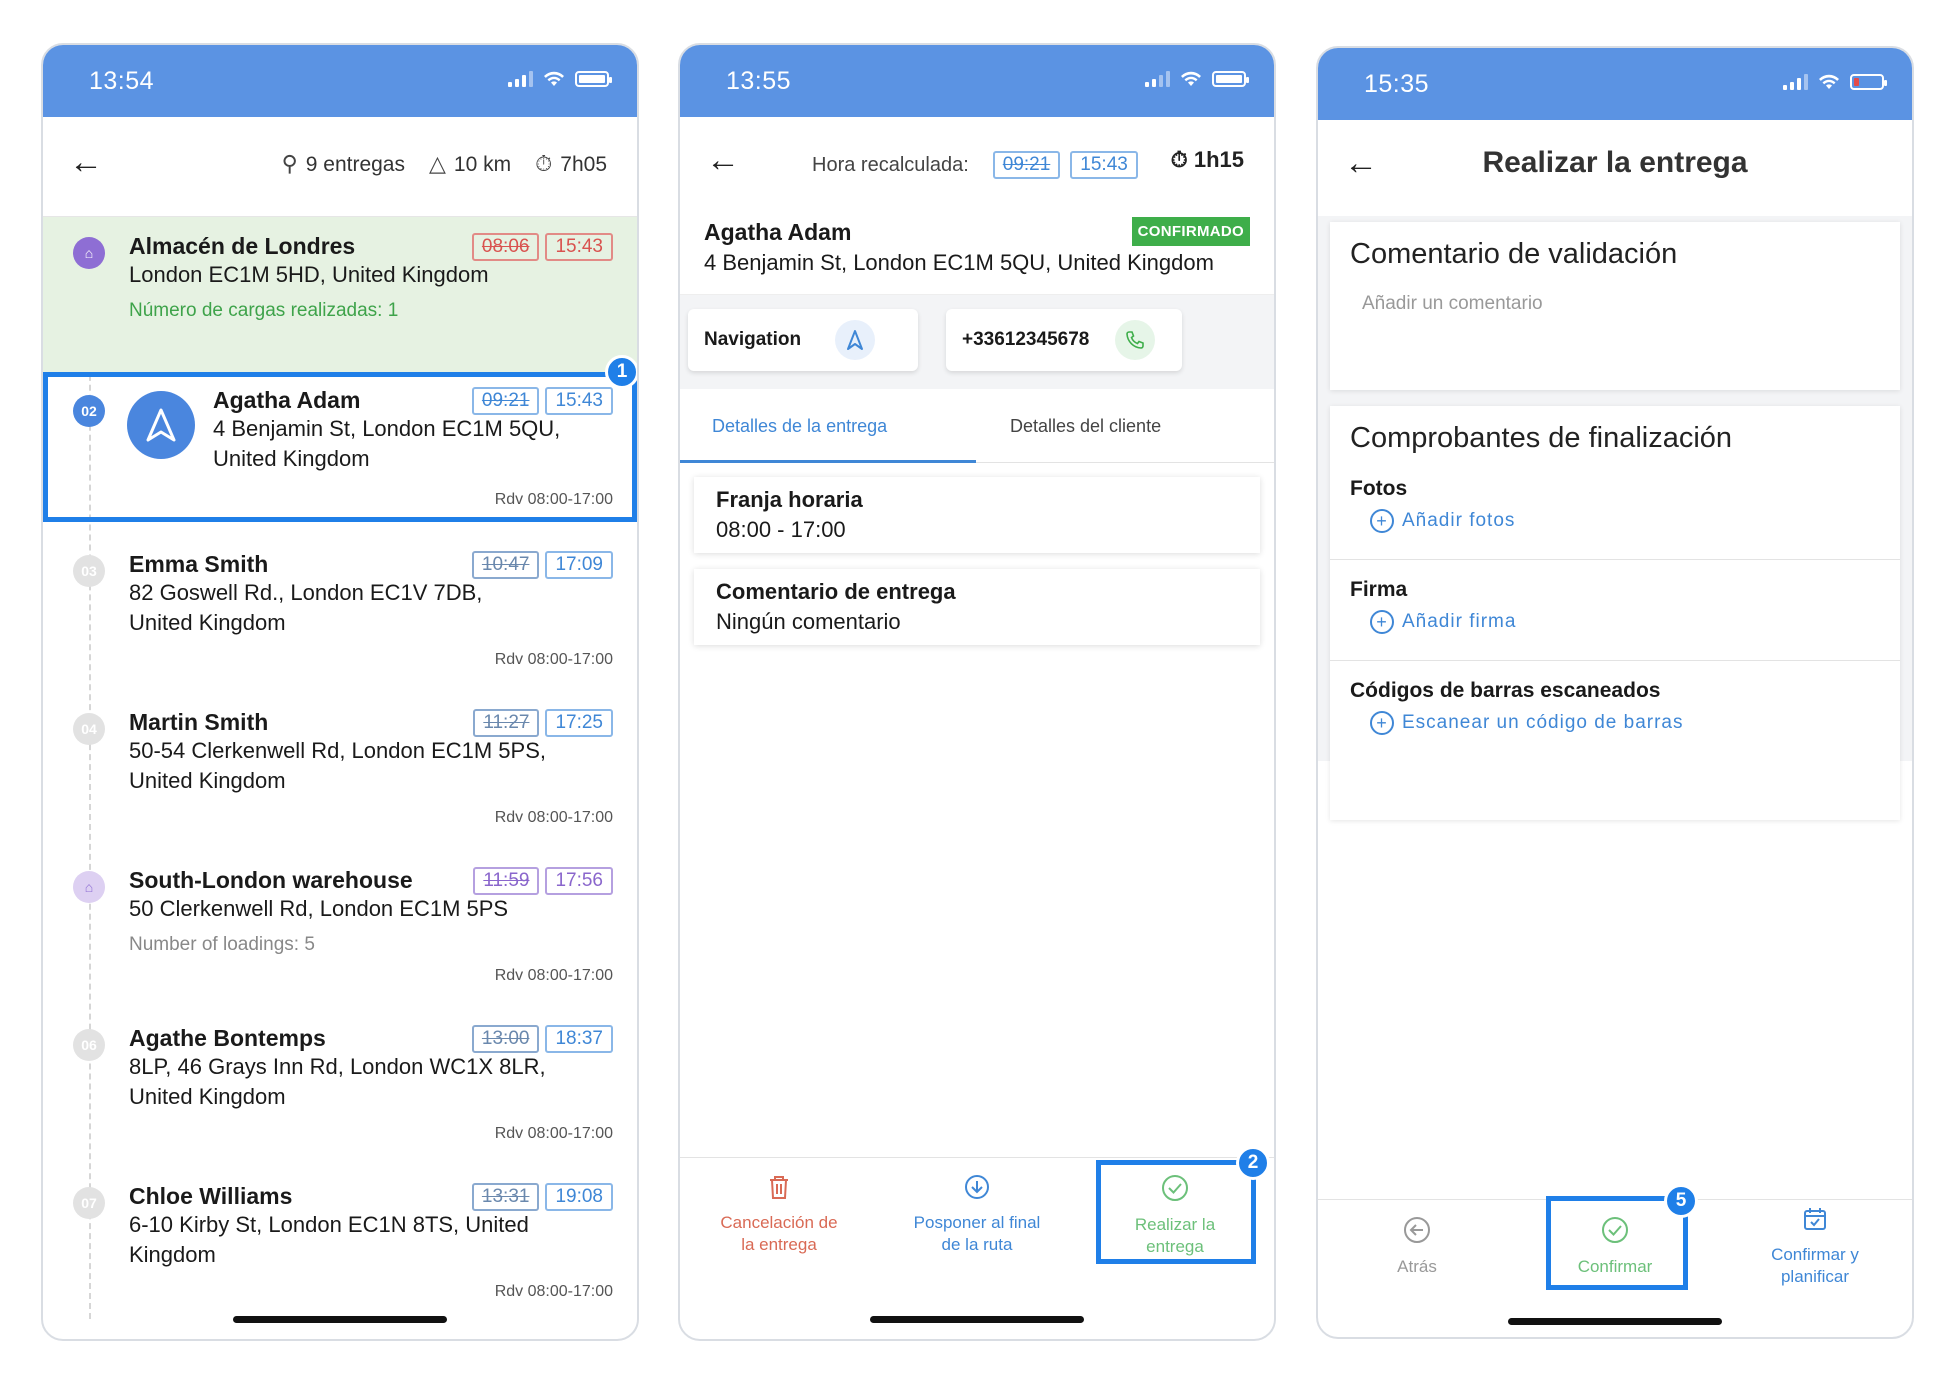 The width and height of the screenshot is (1941, 1374). I want to click on stop-number-badge: 03, so click(89, 571).